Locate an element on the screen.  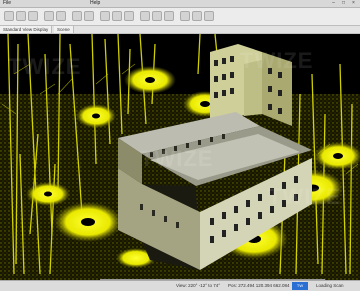
menu-help: Help is located at coordinates (95, 3).